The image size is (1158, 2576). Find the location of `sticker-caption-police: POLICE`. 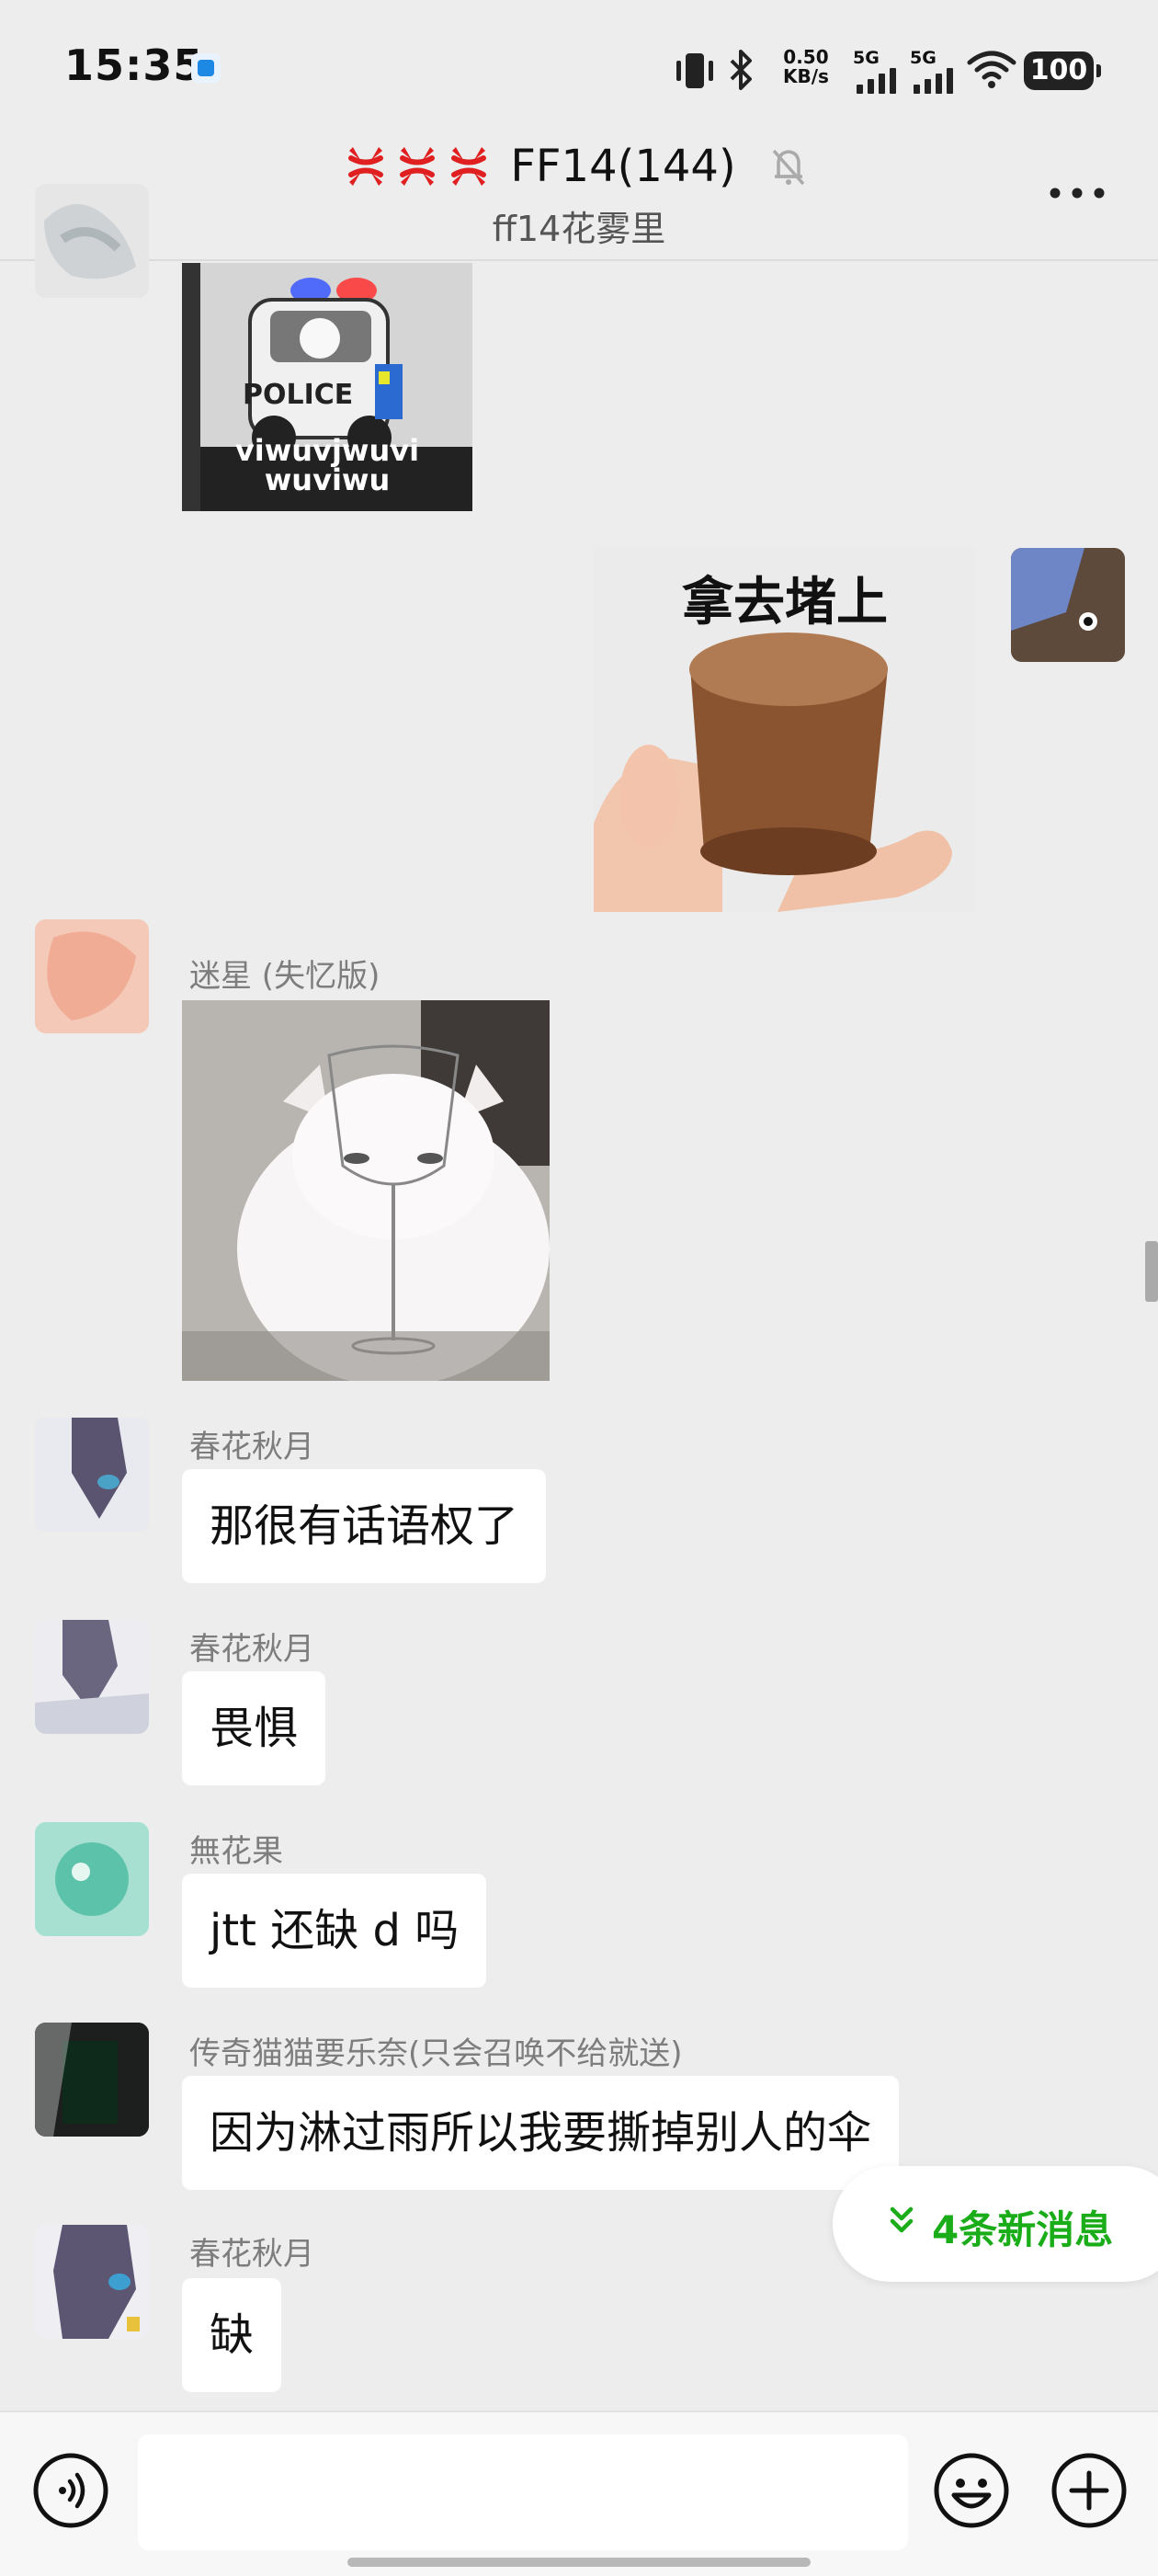

sticker-caption-police: POLICE is located at coordinates (298, 395).